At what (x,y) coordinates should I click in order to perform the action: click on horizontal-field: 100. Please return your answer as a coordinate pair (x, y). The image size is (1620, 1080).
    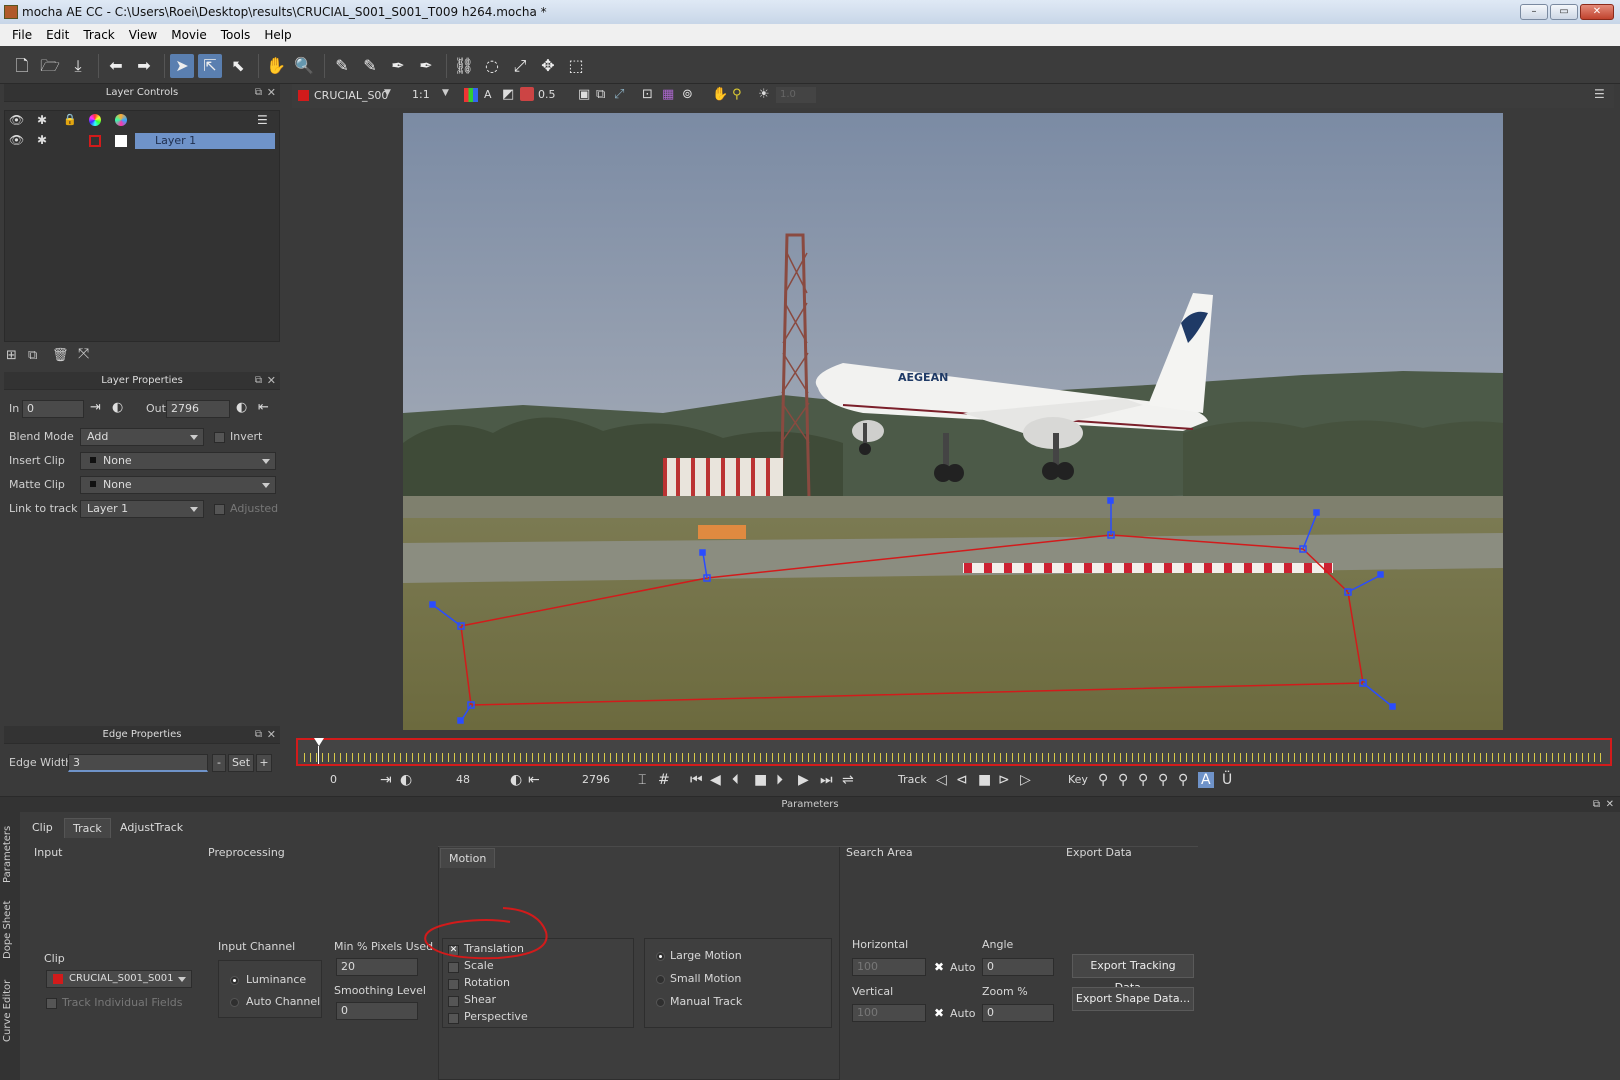
    Looking at the image, I should click on (889, 967).